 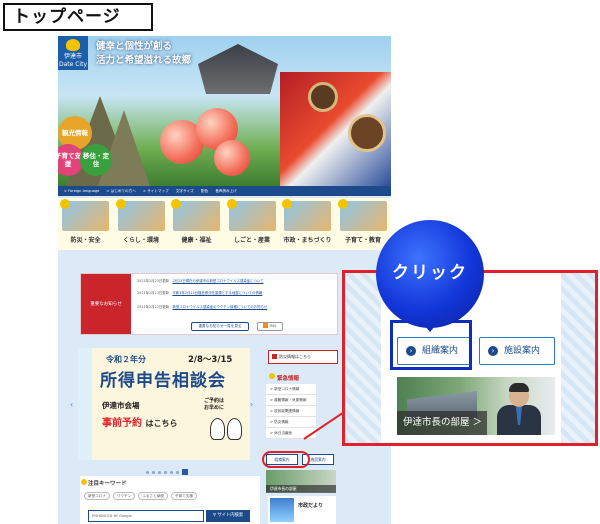 I want to click on hero-pagination, so click(x=220, y=182).